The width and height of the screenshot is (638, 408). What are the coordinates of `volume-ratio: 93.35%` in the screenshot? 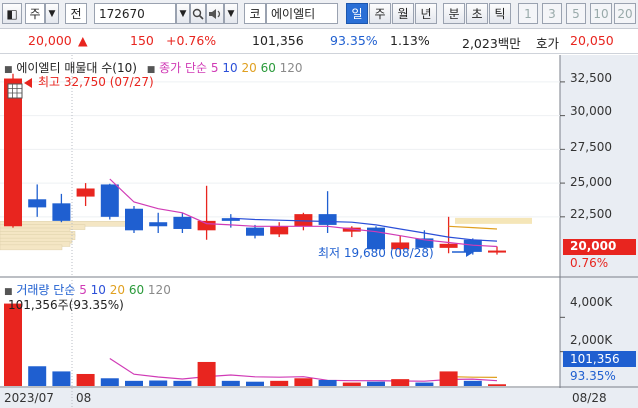 It's located at (354, 40).